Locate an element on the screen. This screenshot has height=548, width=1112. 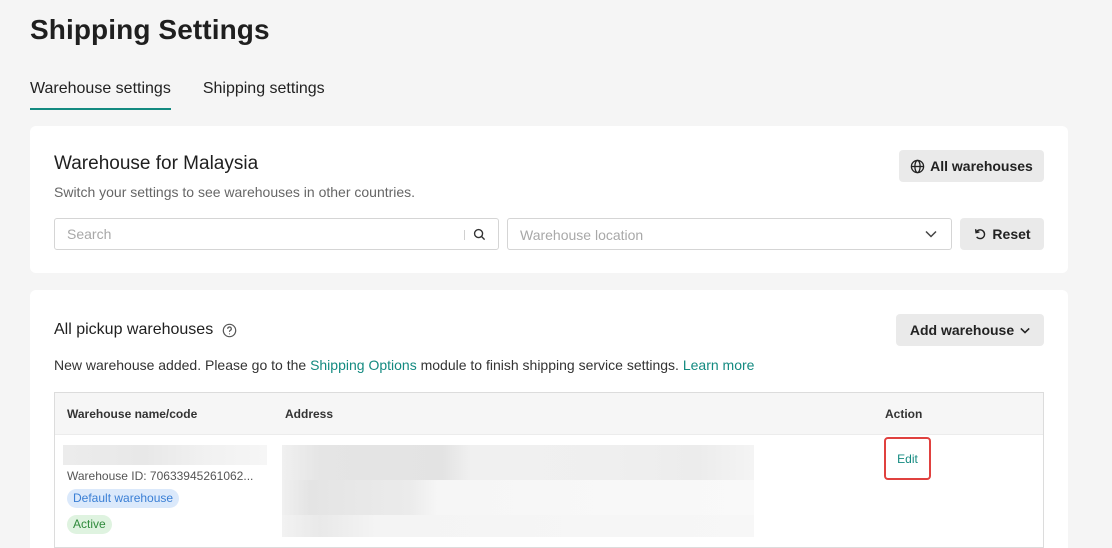
warehouse-location-select: Warehouse location is located at coordinates (729, 234).